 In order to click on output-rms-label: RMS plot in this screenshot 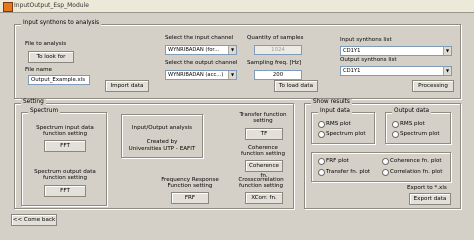, I will do `click(412, 124)`.